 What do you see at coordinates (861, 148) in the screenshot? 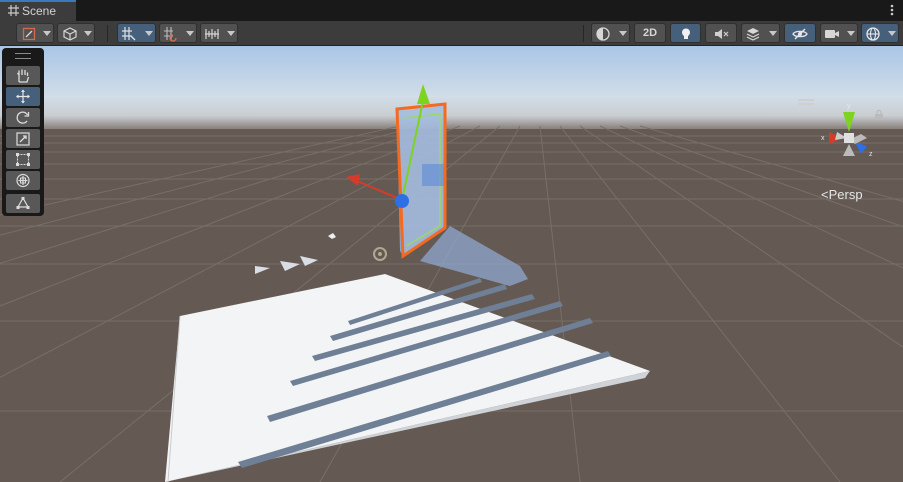
I see `z-axis-cone` at bounding box center [861, 148].